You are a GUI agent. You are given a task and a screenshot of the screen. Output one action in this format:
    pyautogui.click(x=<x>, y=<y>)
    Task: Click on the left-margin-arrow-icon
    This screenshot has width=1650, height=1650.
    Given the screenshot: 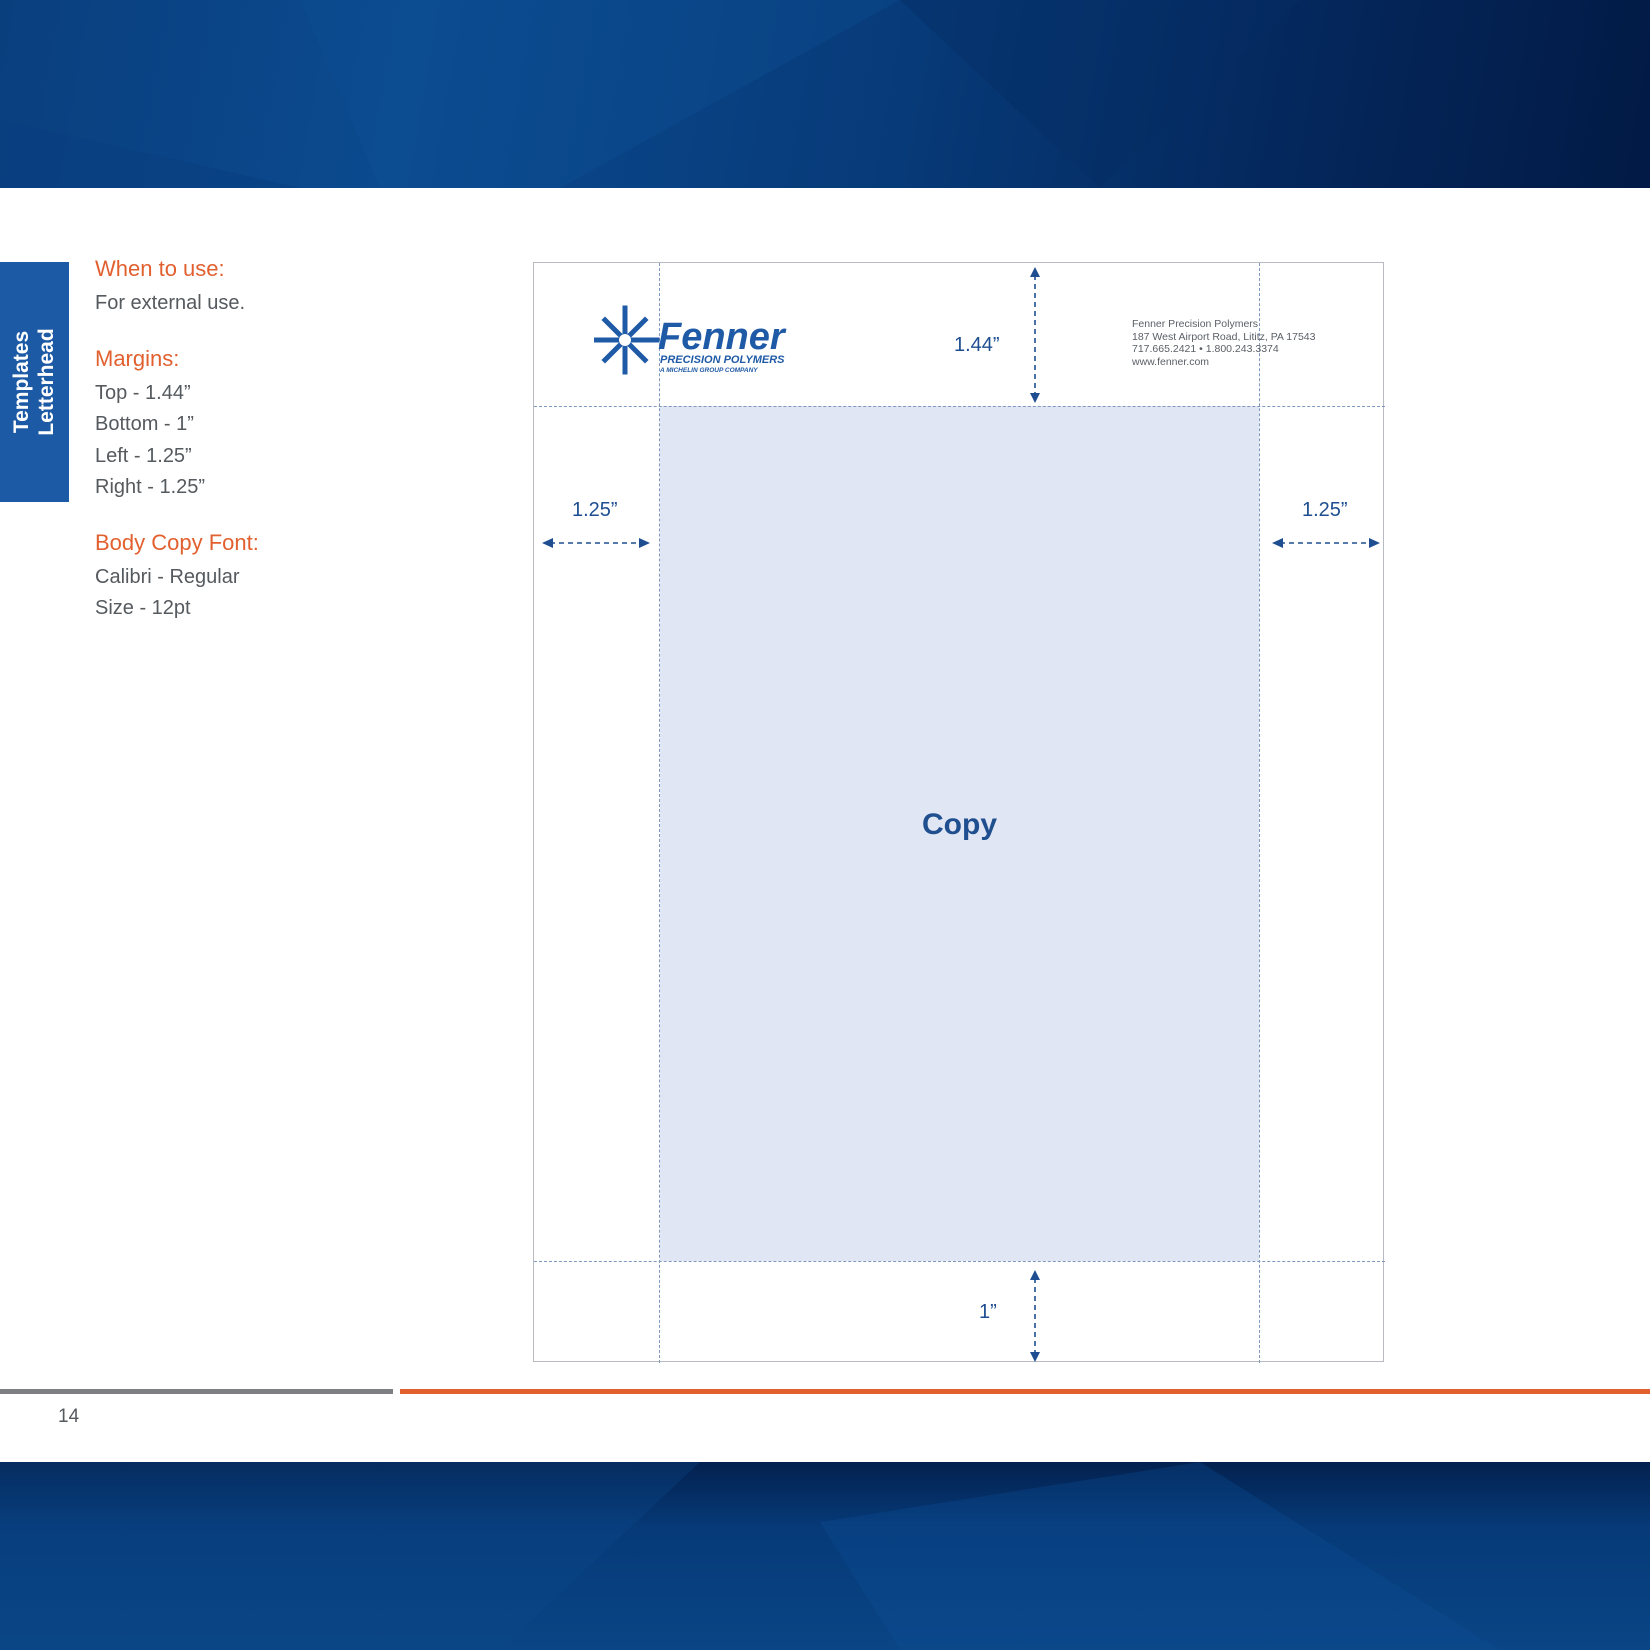 What is the action you would take?
    pyautogui.click(x=596, y=543)
    